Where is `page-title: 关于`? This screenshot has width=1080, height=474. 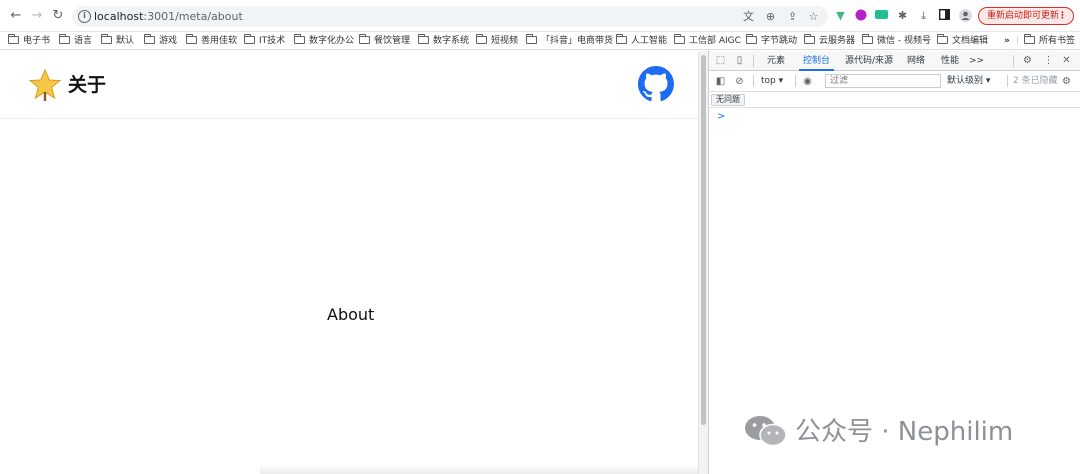 page-title: 关于 is located at coordinates (87, 85).